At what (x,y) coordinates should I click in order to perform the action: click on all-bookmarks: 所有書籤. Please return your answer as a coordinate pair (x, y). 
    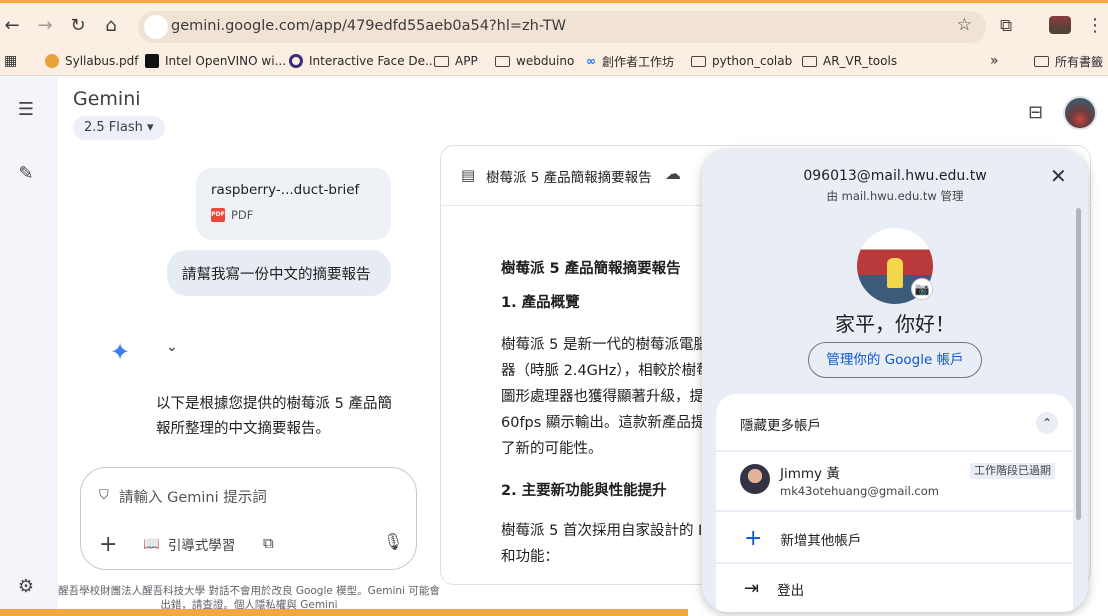
    Looking at the image, I should click on (1068, 61).